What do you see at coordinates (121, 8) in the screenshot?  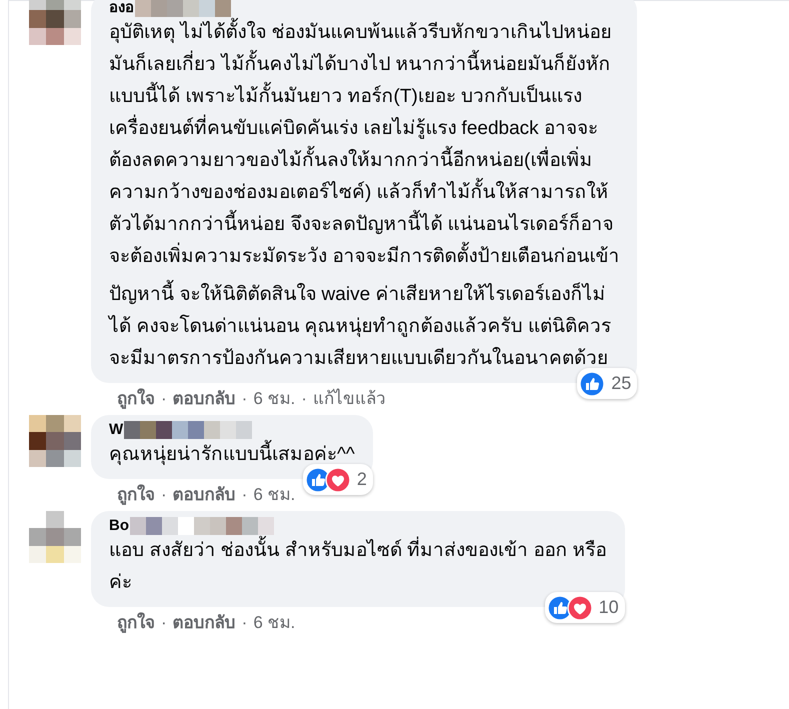 I see `author-name: องอ` at bounding box center [121, 8].